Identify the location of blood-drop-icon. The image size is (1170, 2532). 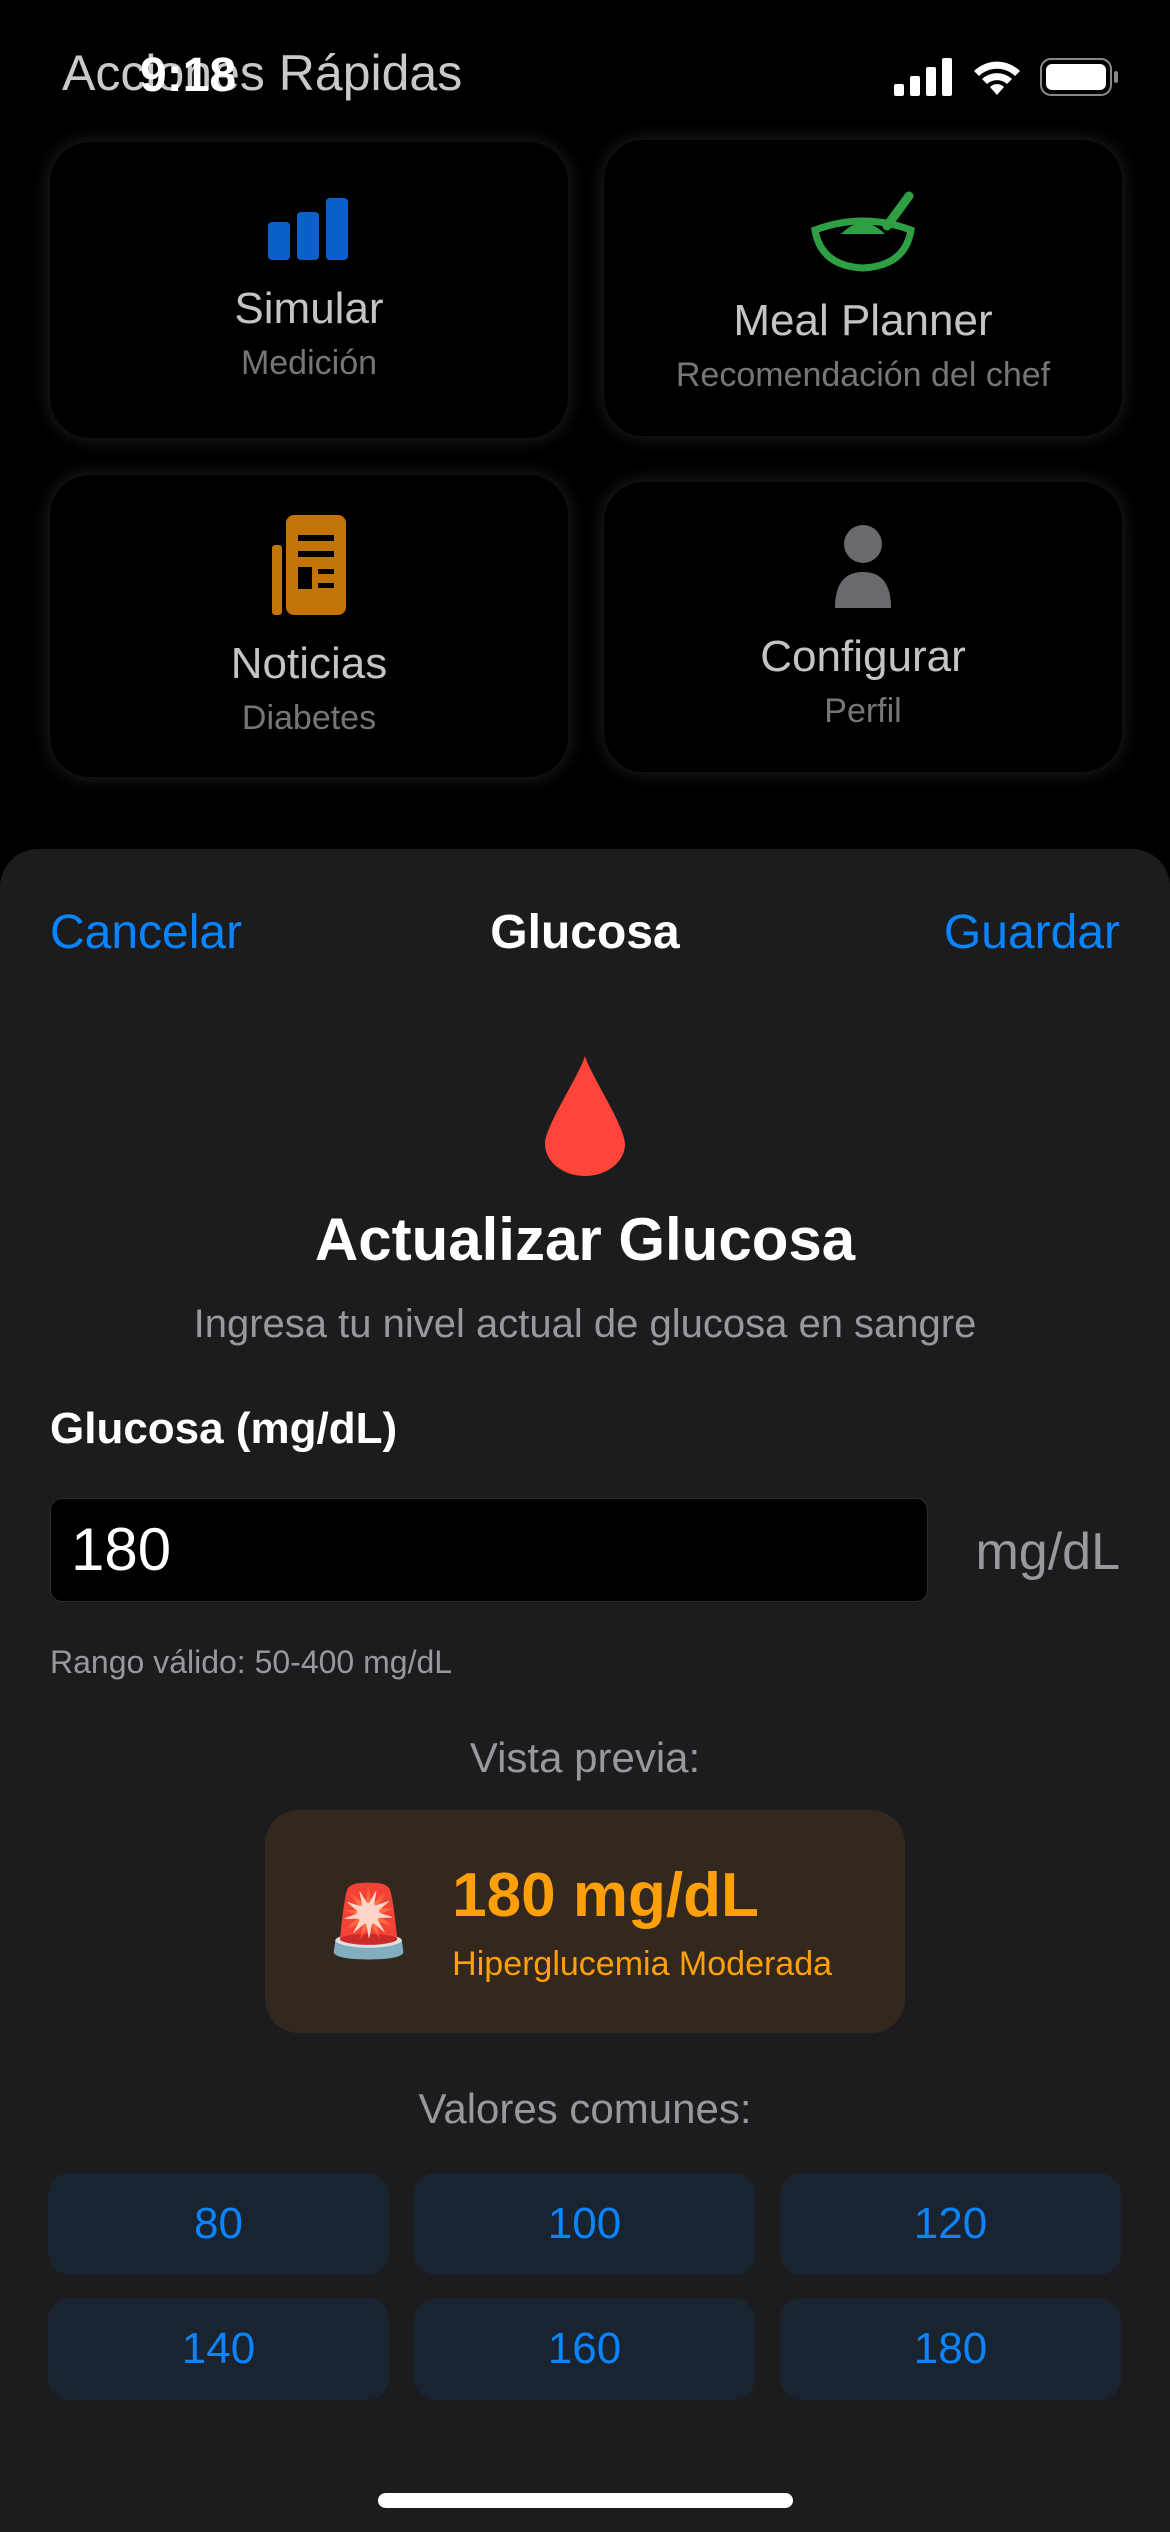
(585, 1116).